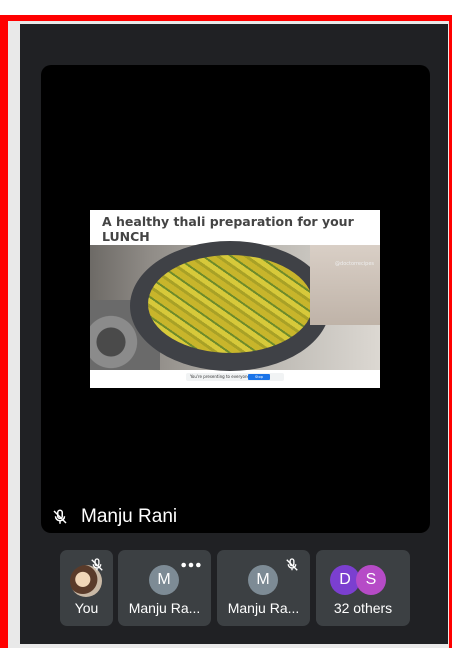 This screenshot has height=648, width=452. Describe the element at coordinates (4, 331) in the screenshot. I see `highlight-border-left` at that location.